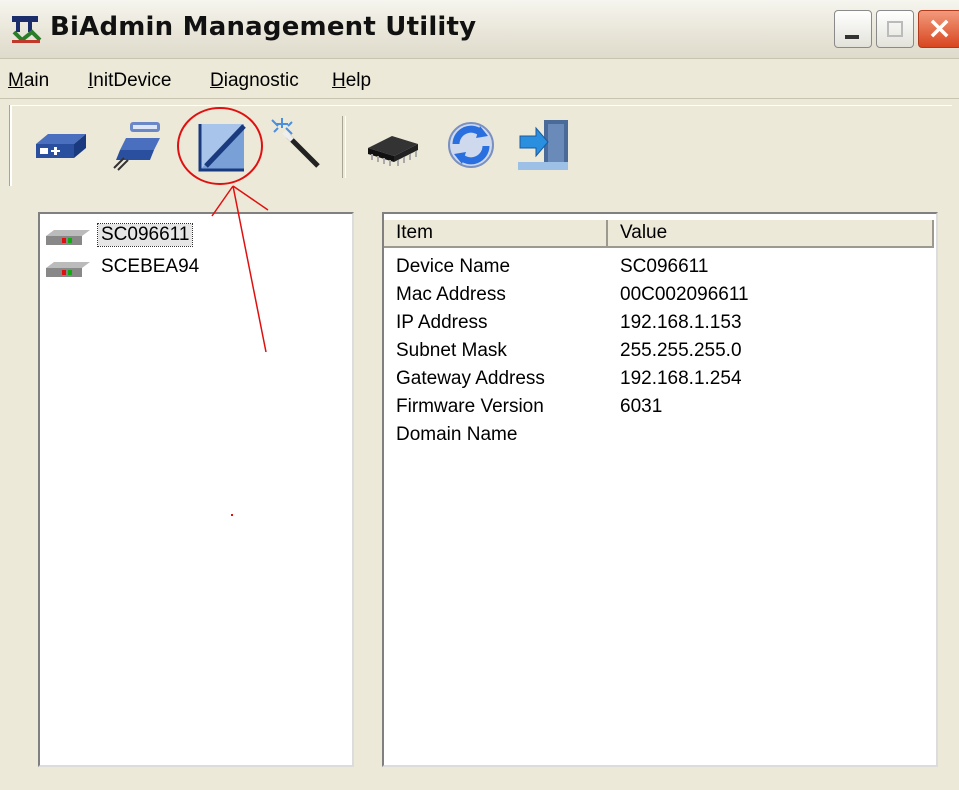  What do you see at coordinates (545, 145) in the screenshot?
I see `exit-icon` at bounding box center [545, 145].